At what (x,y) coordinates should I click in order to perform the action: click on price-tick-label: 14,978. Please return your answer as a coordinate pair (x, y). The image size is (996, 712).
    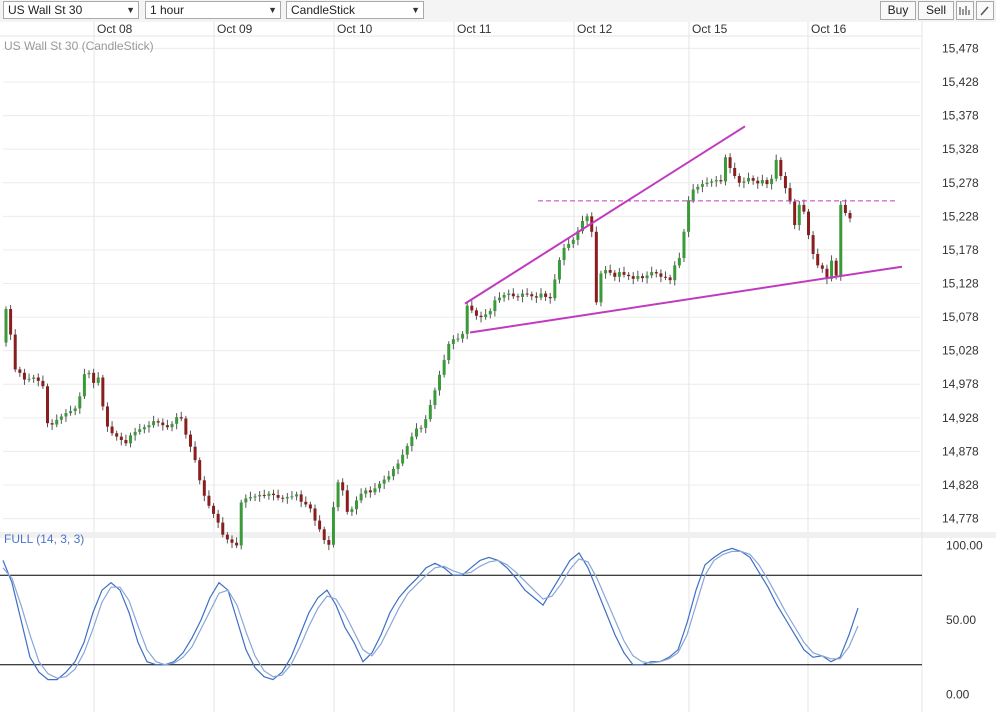
    Looking at the image, I should click on (960, 384).